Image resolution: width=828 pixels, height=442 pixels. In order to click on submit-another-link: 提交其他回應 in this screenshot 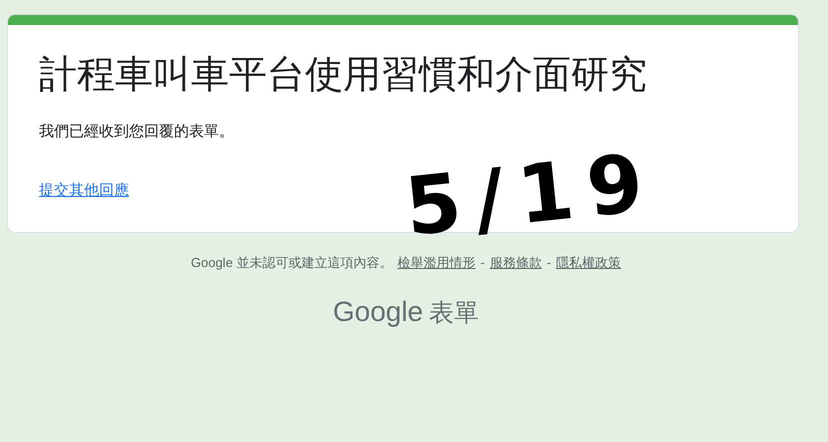, I will do `click(84, 191)`.